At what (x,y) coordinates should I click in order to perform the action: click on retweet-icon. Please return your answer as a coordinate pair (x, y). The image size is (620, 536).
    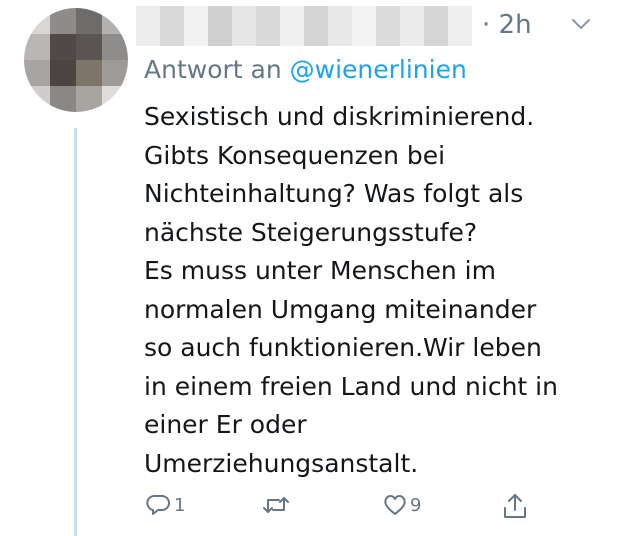
    Looking at the image, I should click on (276, 505).